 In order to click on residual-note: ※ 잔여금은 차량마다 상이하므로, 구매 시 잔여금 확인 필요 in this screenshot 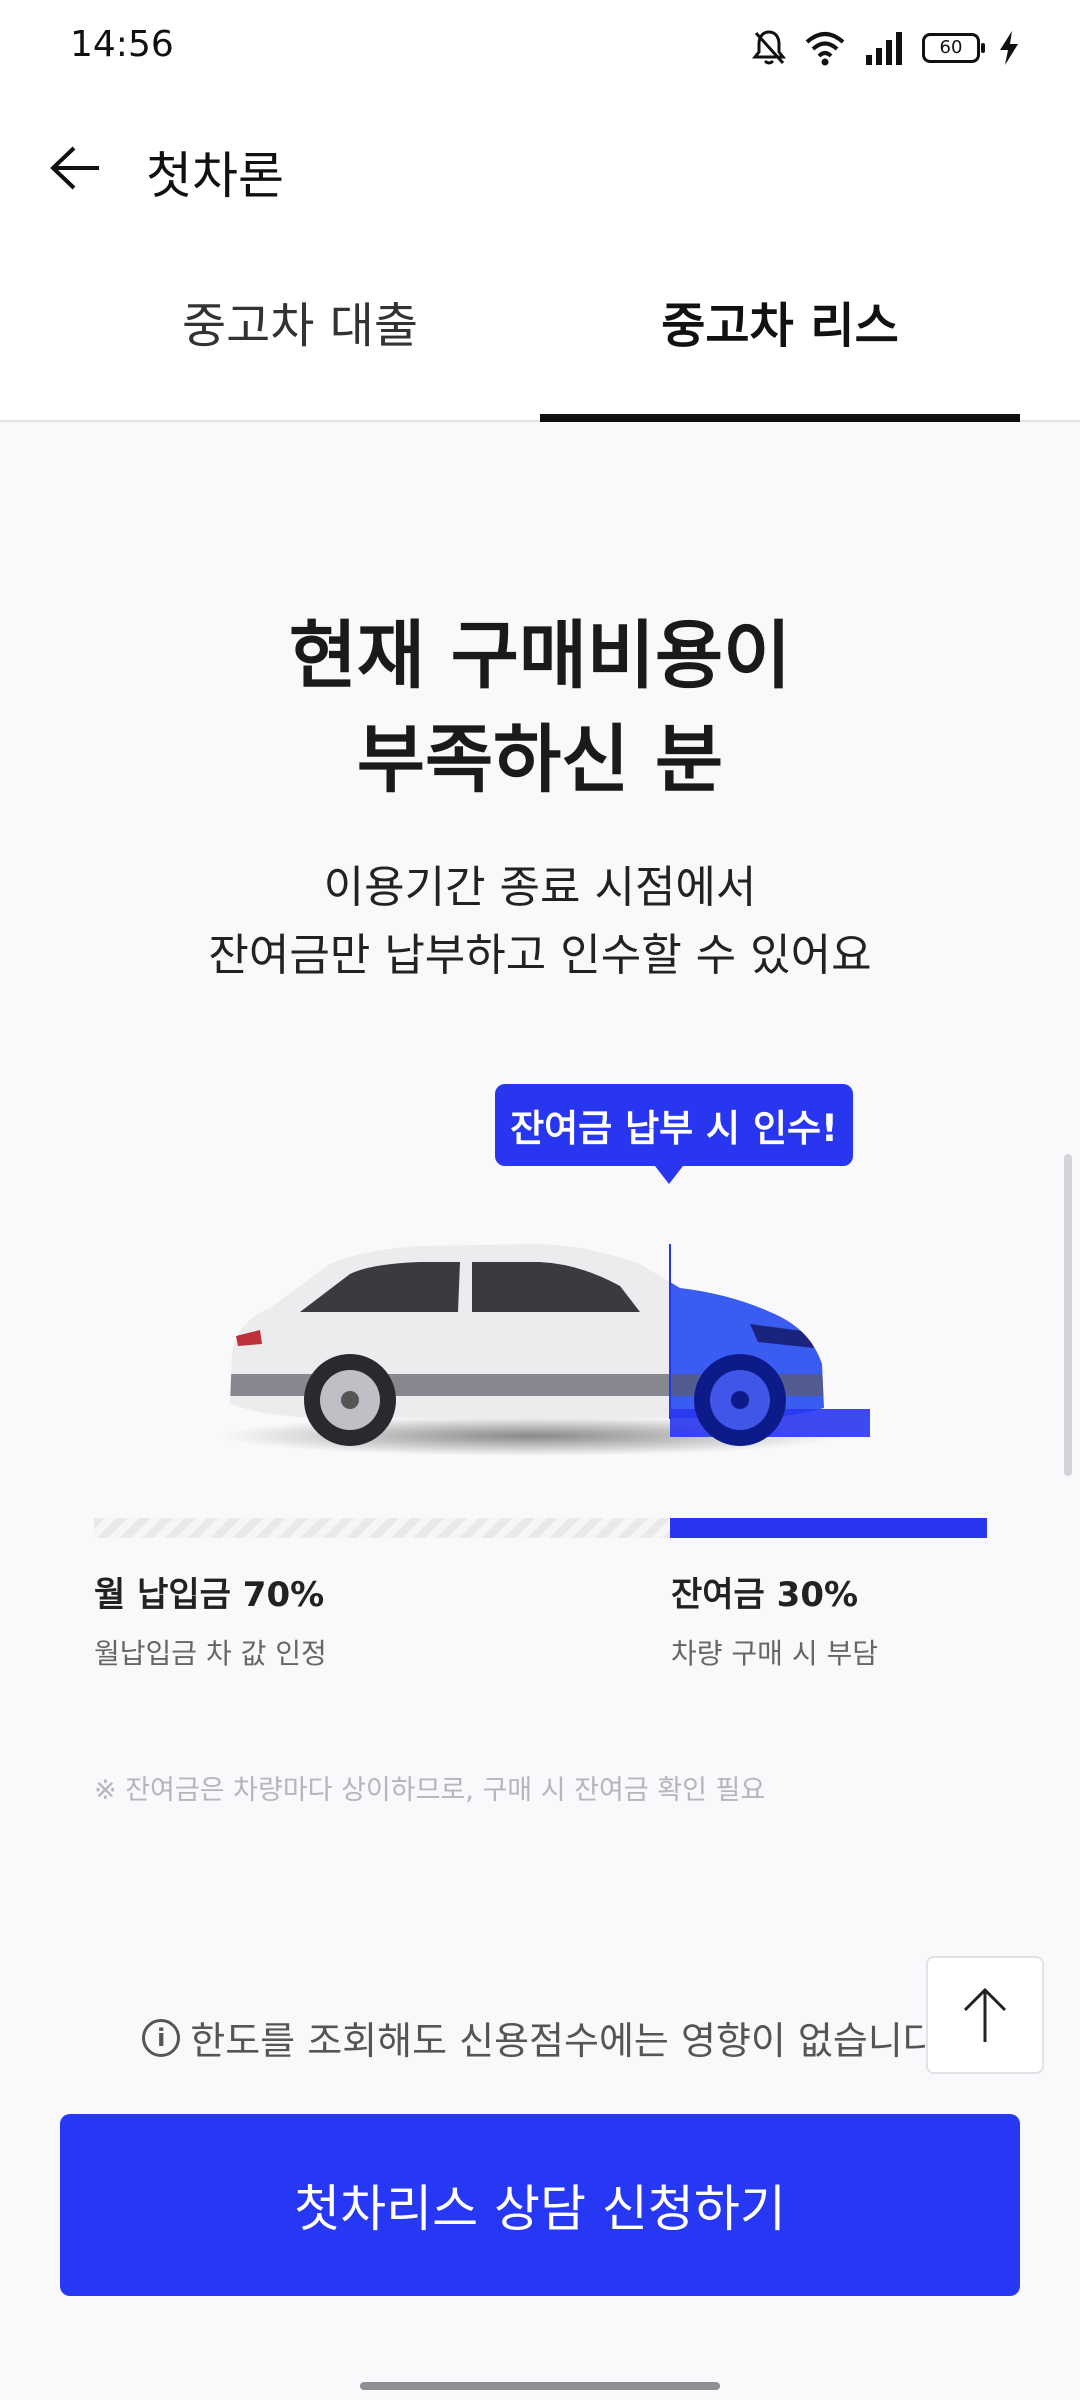, I will do `click(430, 1790)`.